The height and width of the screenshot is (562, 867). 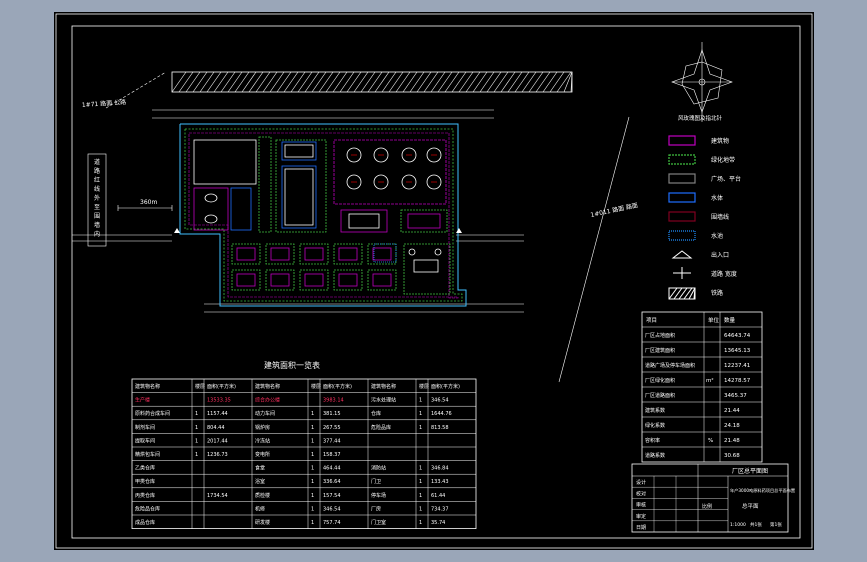 What do you see at coordinates (660, 395) in the screenshot?
I see `stats-name: 厂区道路面积` at bounding box center [660, 395].